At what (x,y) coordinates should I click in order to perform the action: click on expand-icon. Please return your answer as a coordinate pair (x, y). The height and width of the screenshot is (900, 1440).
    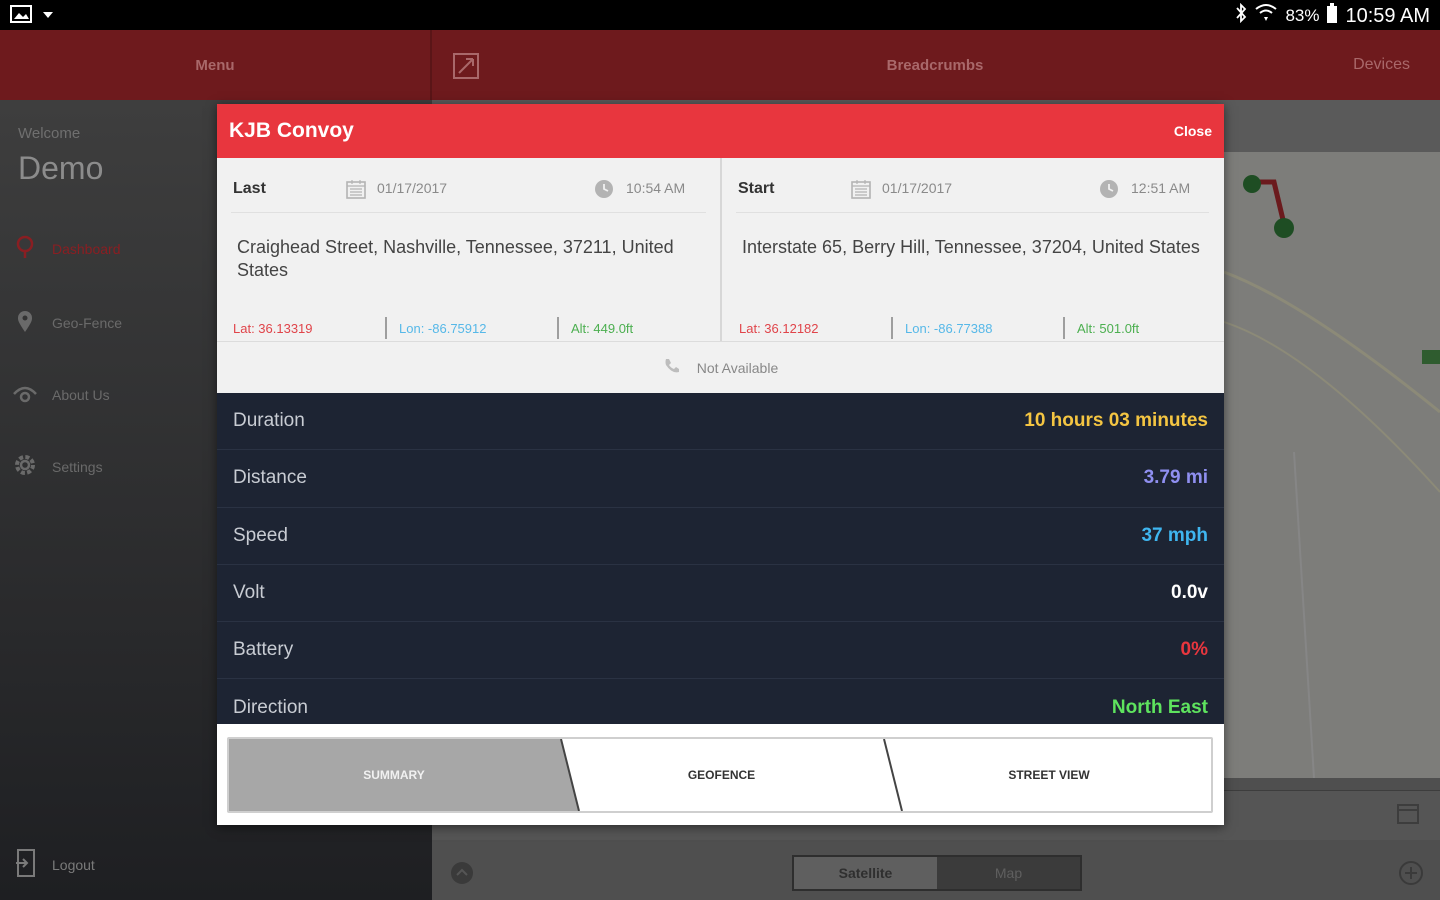
    Looking at the image, I should click on (466, 66).